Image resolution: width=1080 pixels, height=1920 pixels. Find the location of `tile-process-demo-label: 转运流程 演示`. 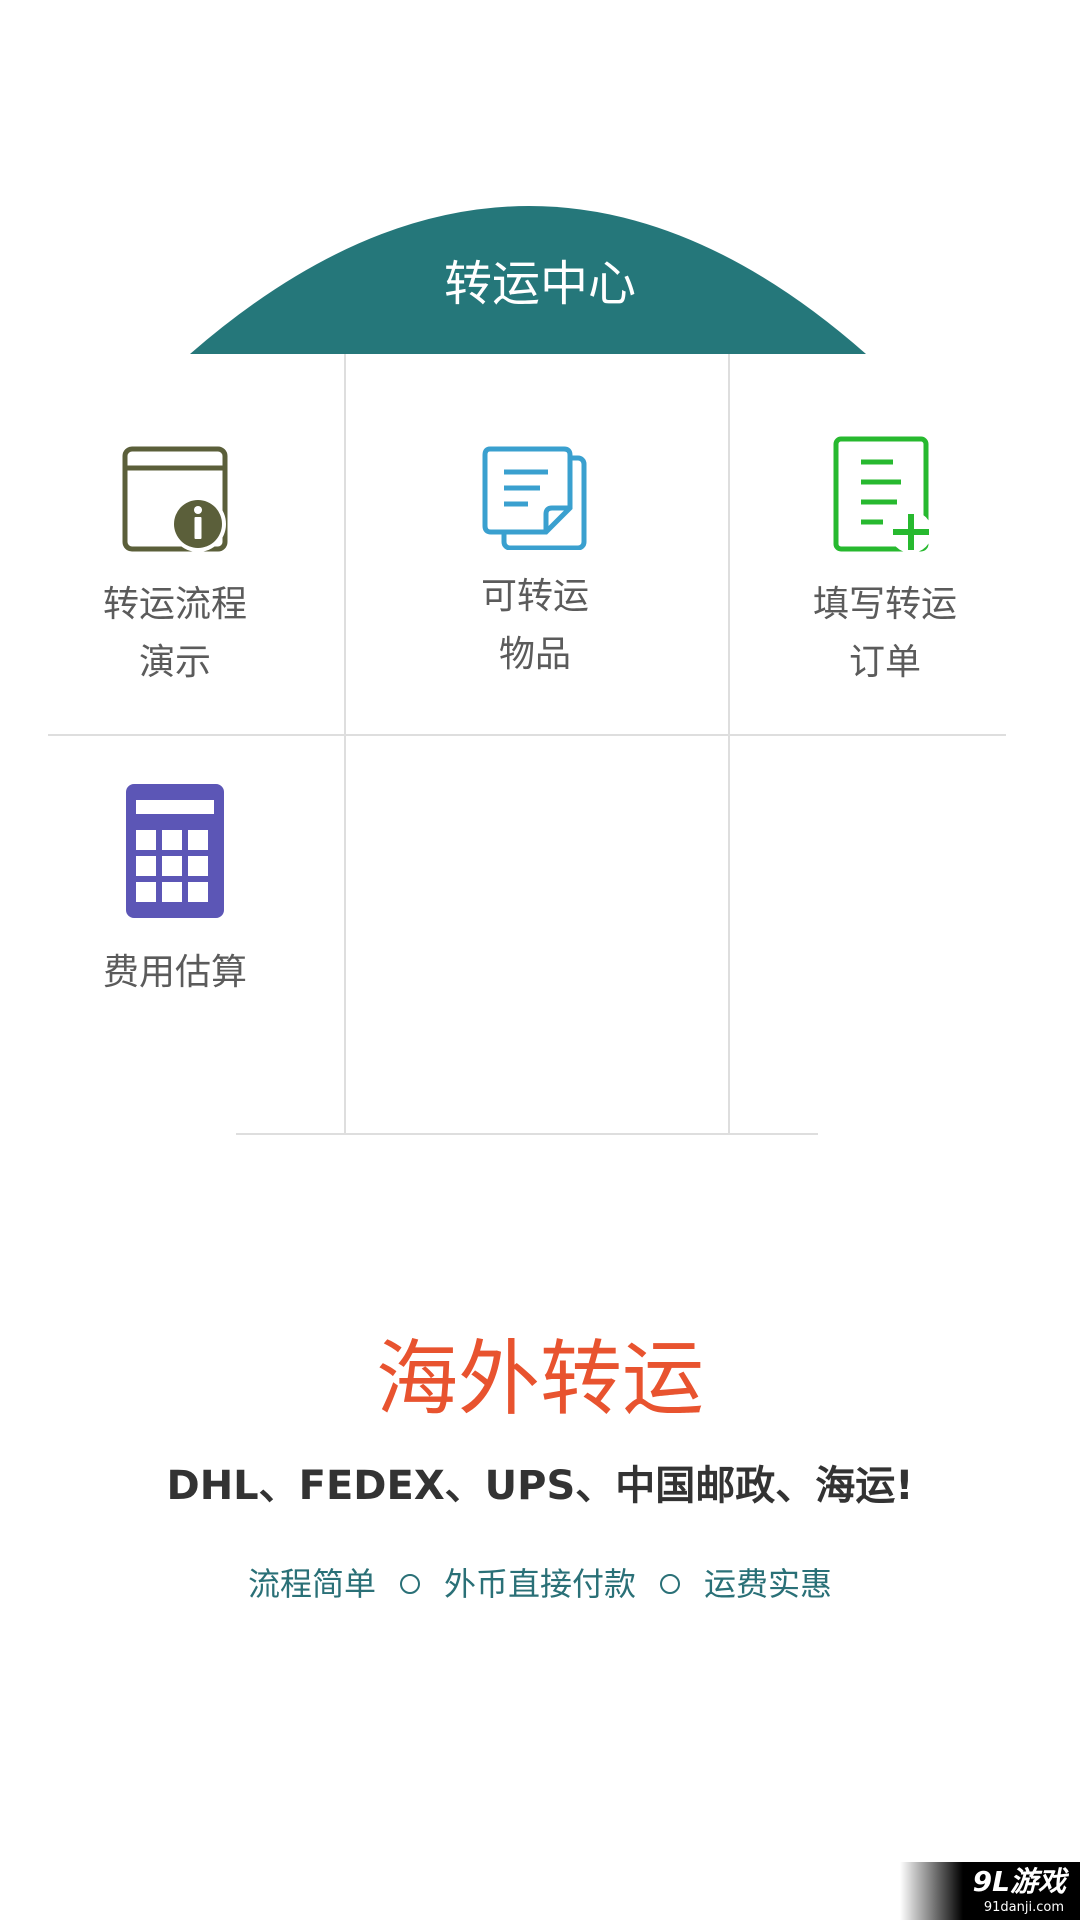

tile-process-demo-label: 转运流程 演示 is located at coordinates (175, 634).